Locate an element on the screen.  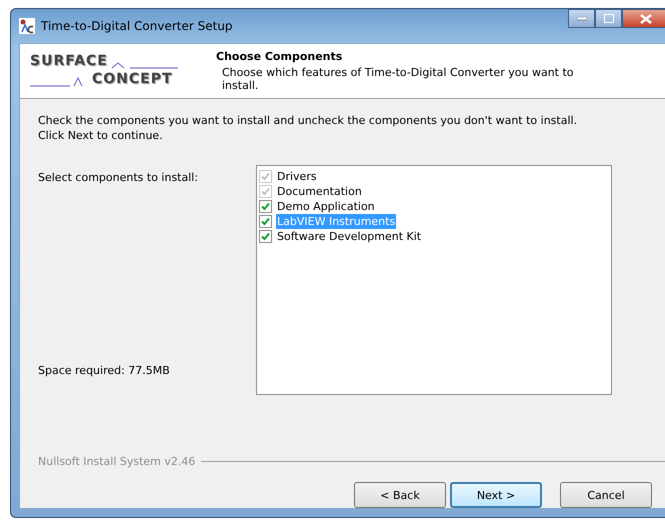
component-label: Demo Application is located at coordinates (326, 206).